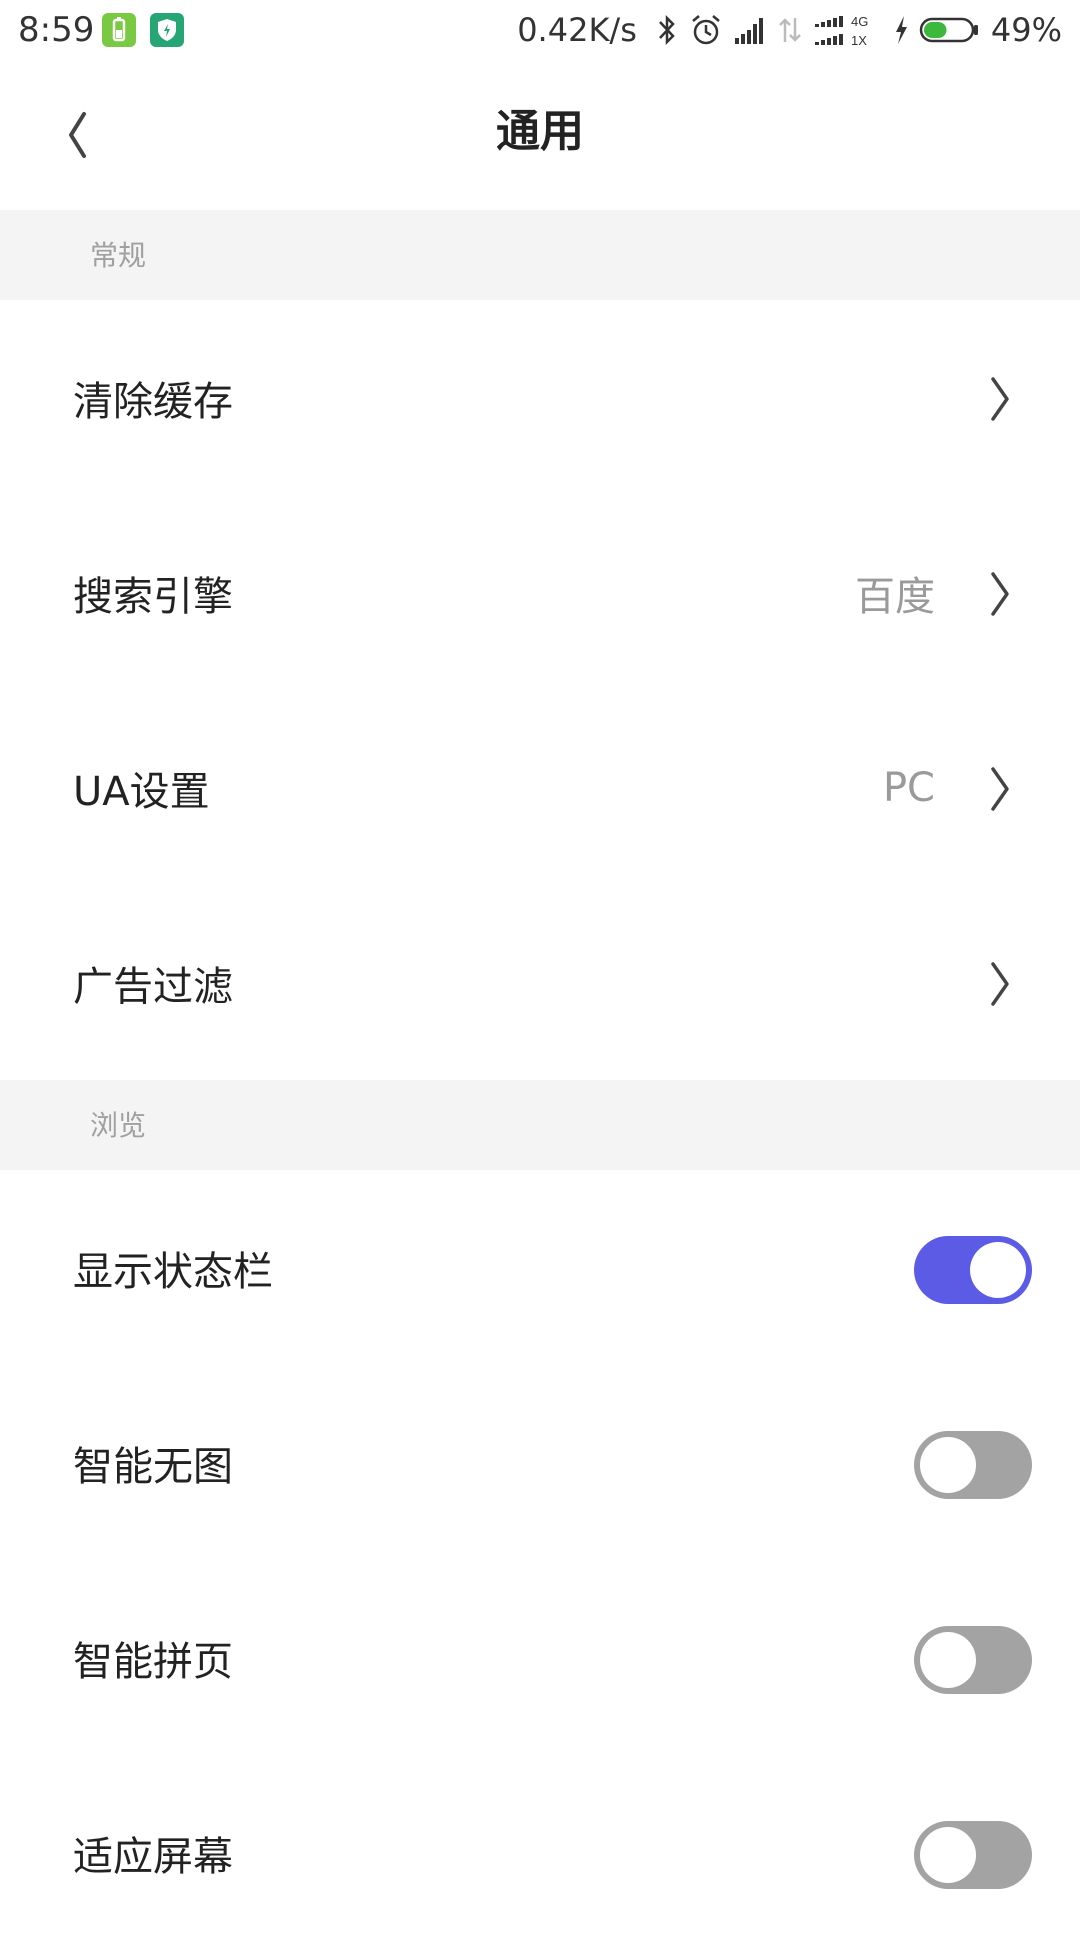 This screenshot has width=1080, height=1950. I want to click on row-label: 清除缓存, so click(153, 401).